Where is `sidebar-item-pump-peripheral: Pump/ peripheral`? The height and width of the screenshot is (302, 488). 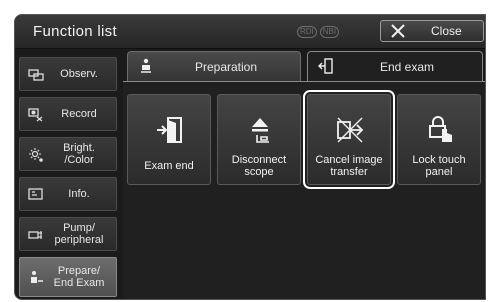 sidebar-item-pump-peripheral: Pump/ peripheral is located at coordinates (68, 234).